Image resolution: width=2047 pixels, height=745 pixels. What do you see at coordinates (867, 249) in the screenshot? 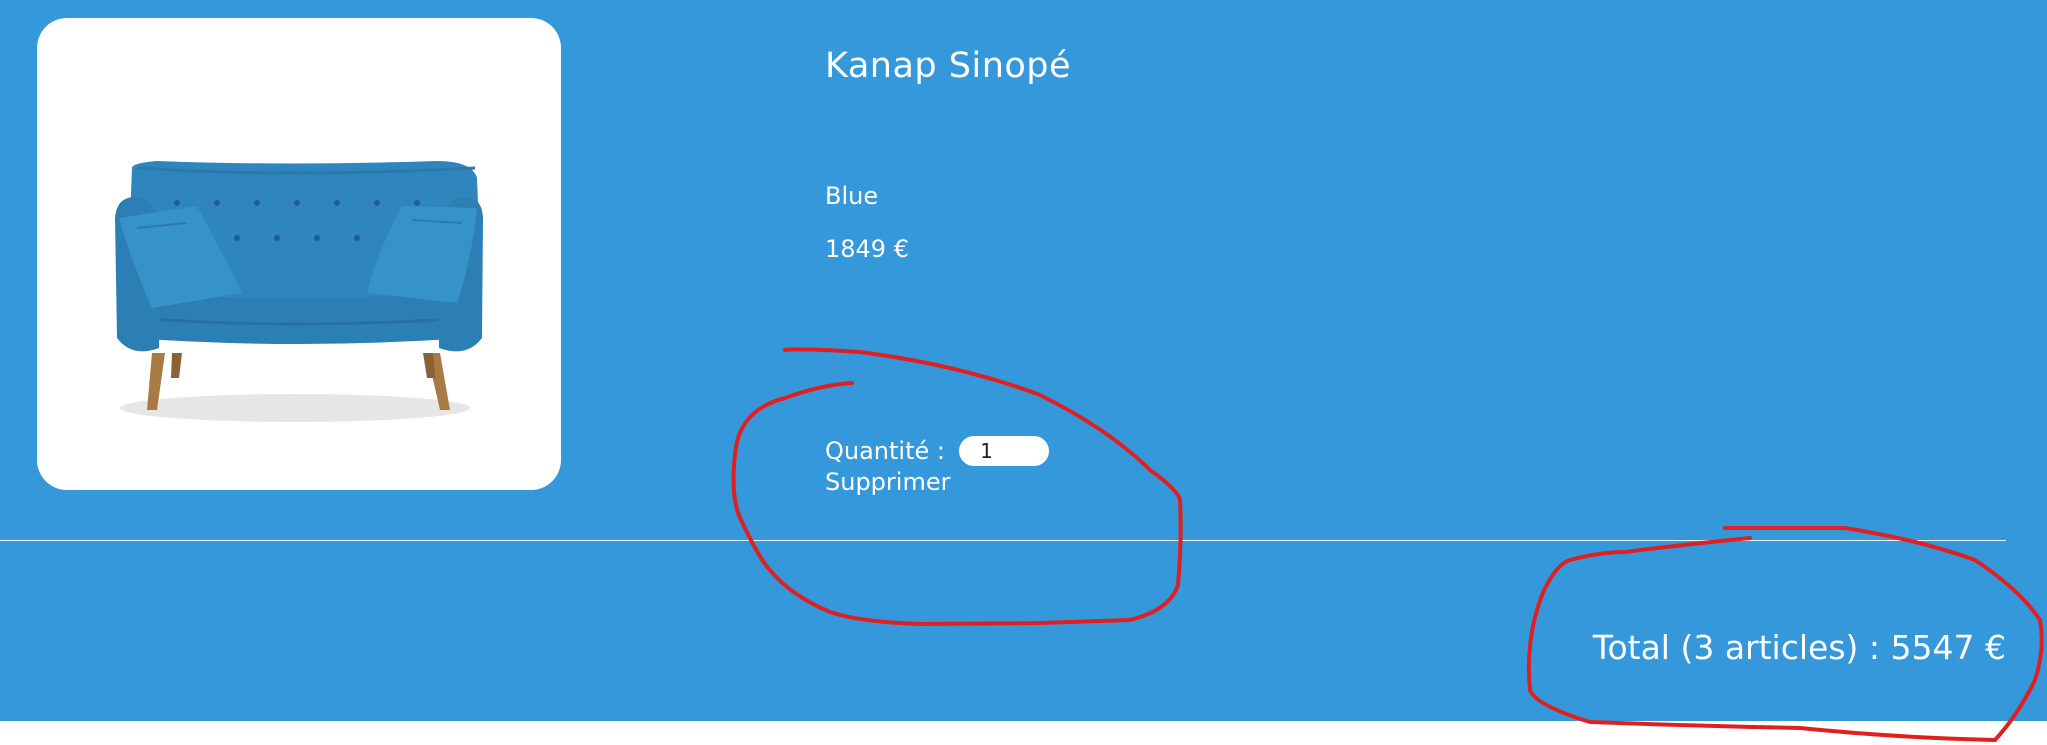
I see `product-price: 1849 €` at bounding box center [867, 249].